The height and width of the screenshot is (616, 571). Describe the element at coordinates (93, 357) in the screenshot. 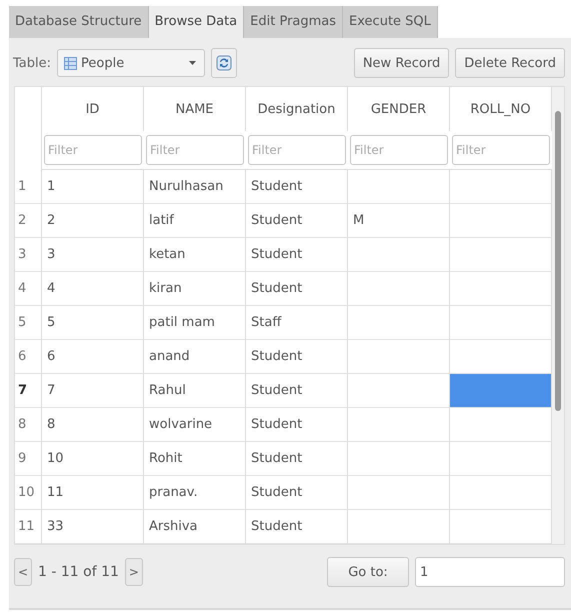

I see `table-cell: 6` at that location.